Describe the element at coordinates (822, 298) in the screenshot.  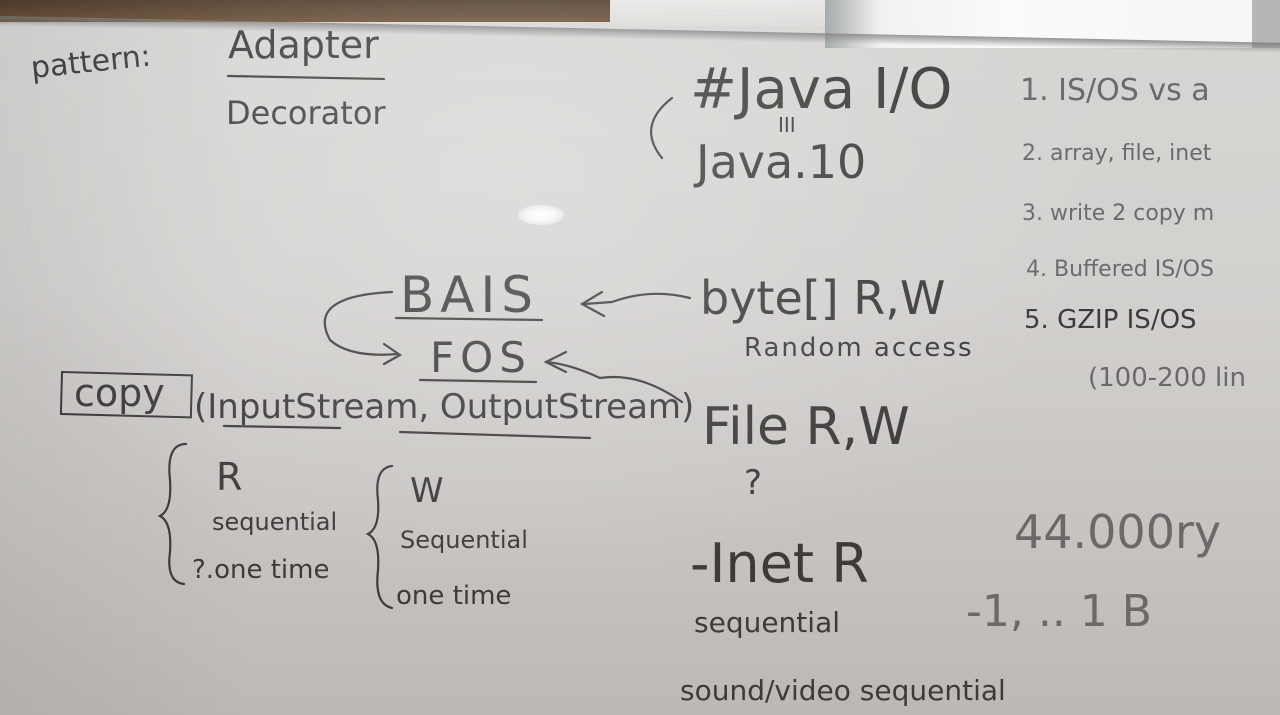
I see `bytes-label: byte[] R,W` at that location.